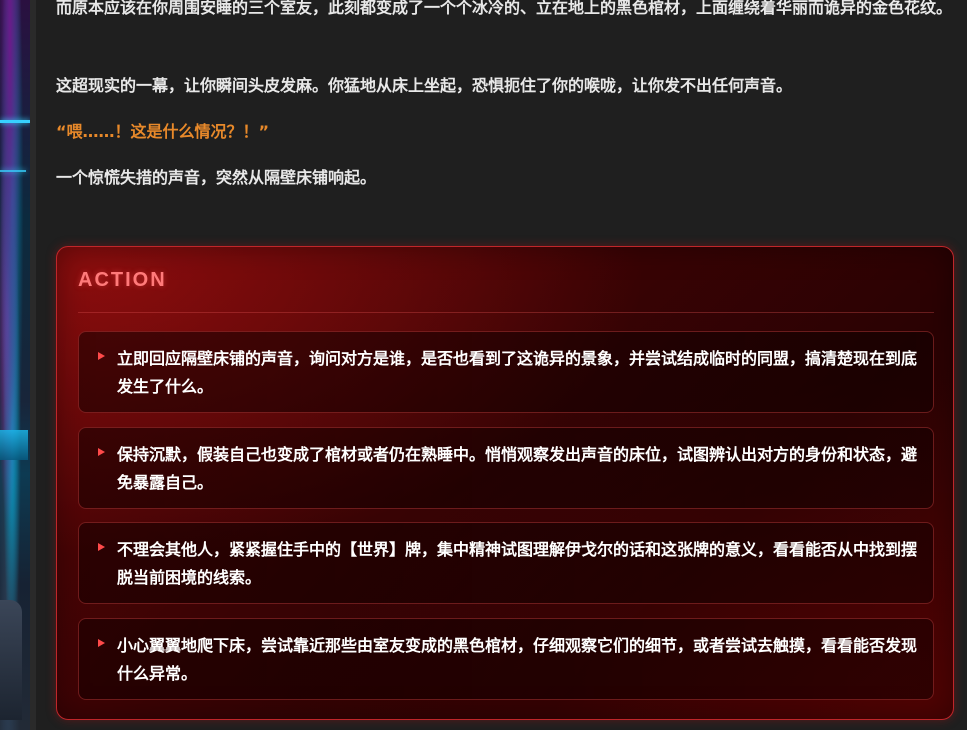  I want to click on action-title: ACTION, so click(122, 280).